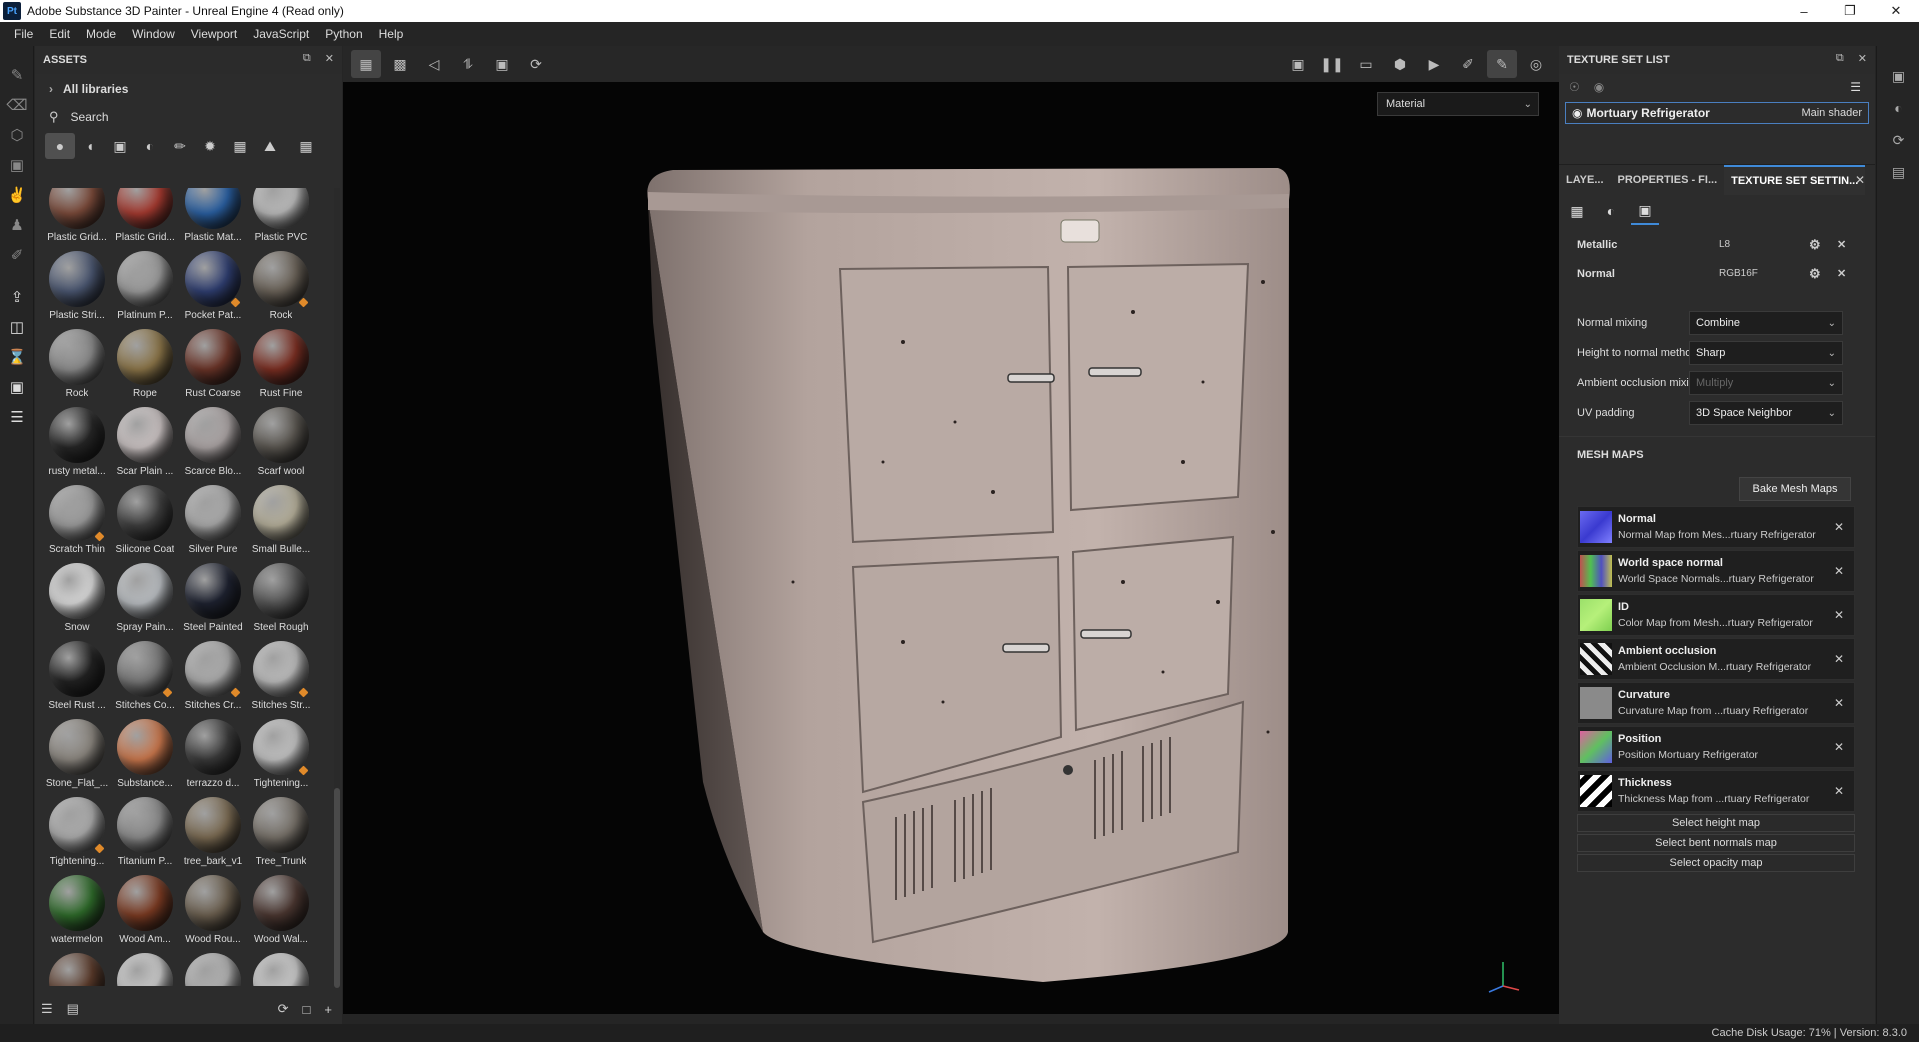 The height and width of the screenshot is (1042, 1919). I want to click on selection-mode-icon: ▦, so click(366, 64).